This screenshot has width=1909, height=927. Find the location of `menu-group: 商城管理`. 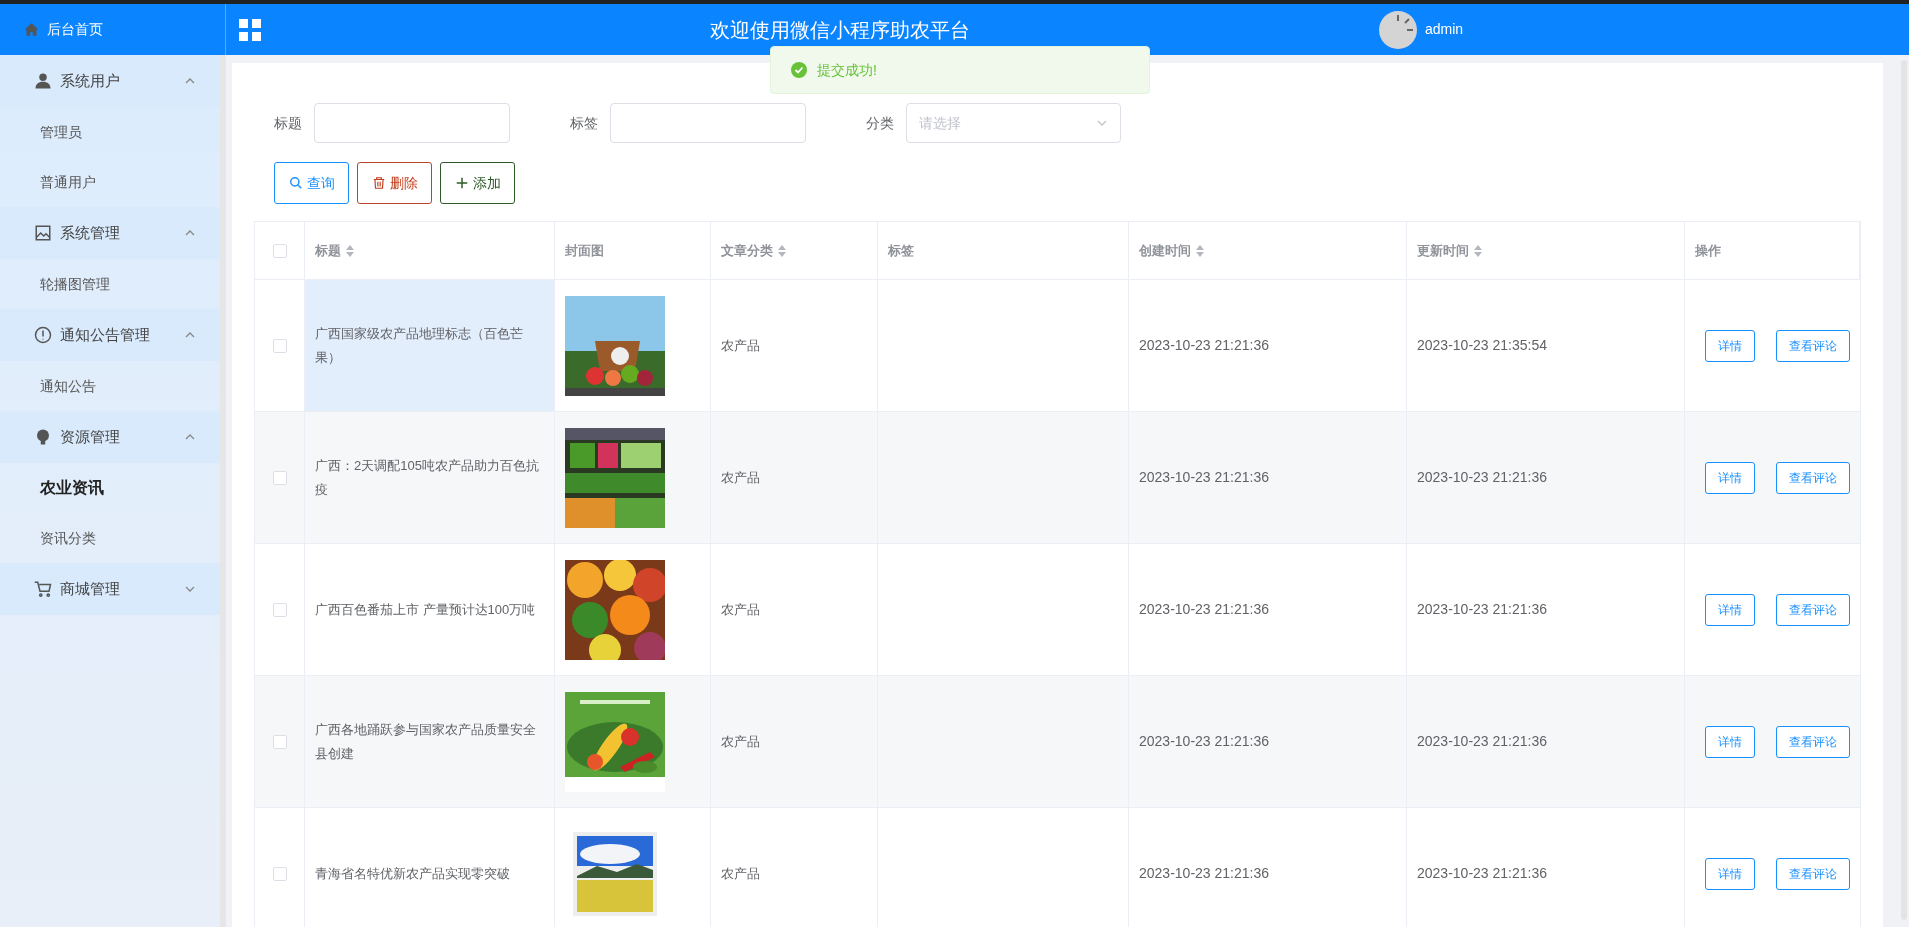

menu-group: 商城管理 is located at coordinates (110, 589).